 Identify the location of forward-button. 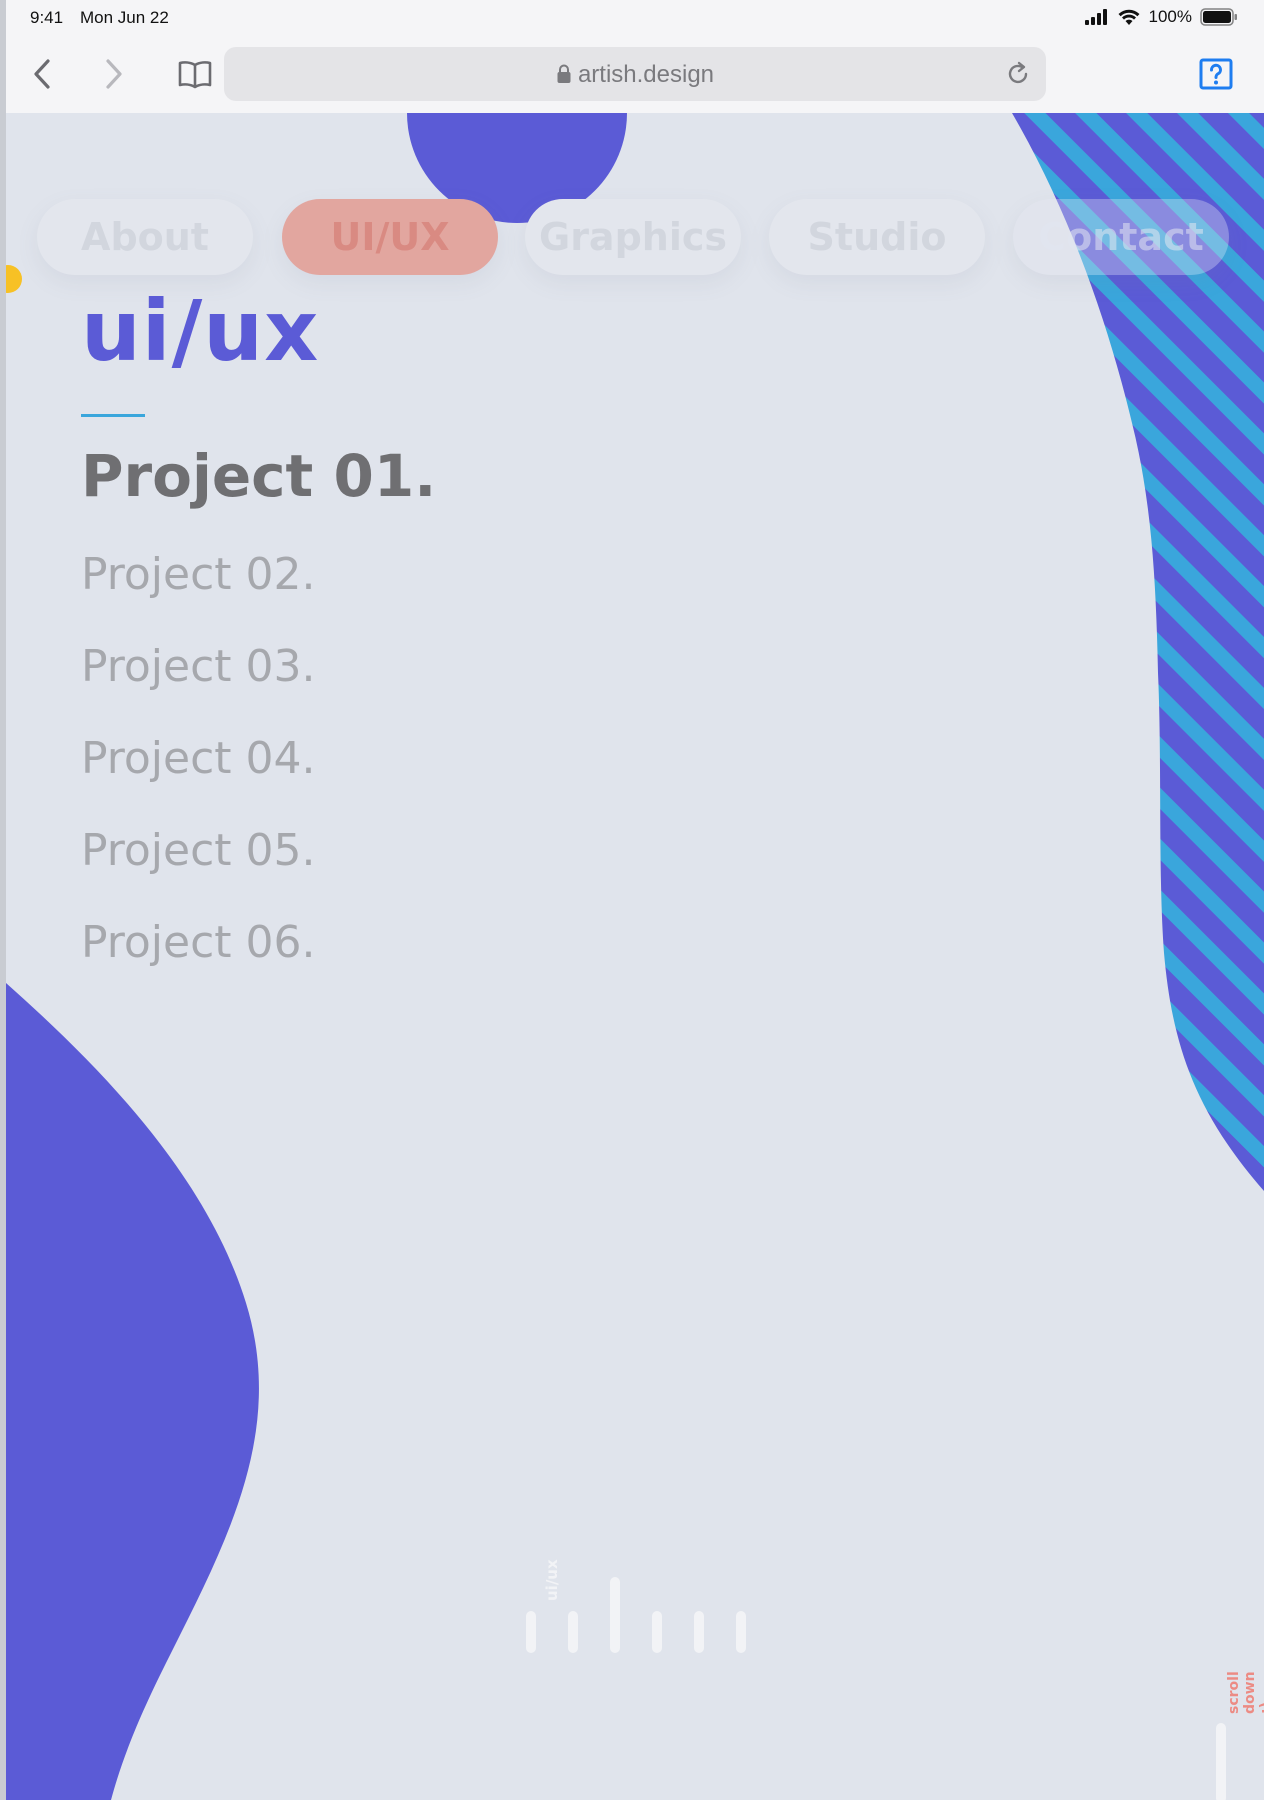
(114, 74).